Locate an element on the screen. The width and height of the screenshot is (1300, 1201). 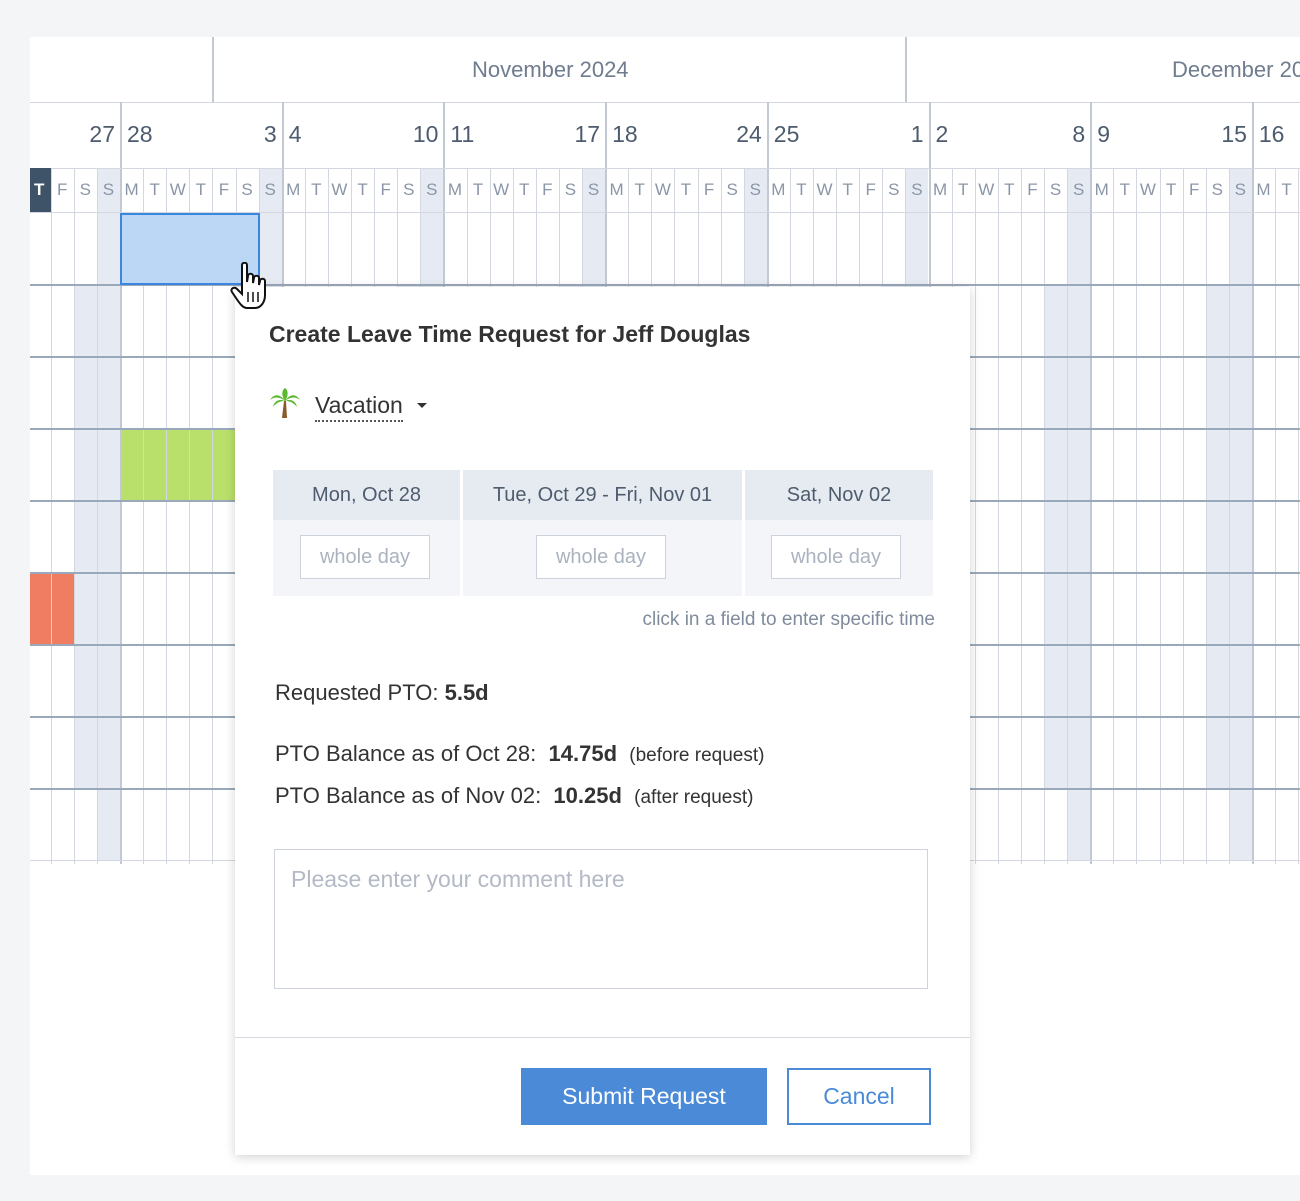
footer-divider is located at coordinates (602, 1037).